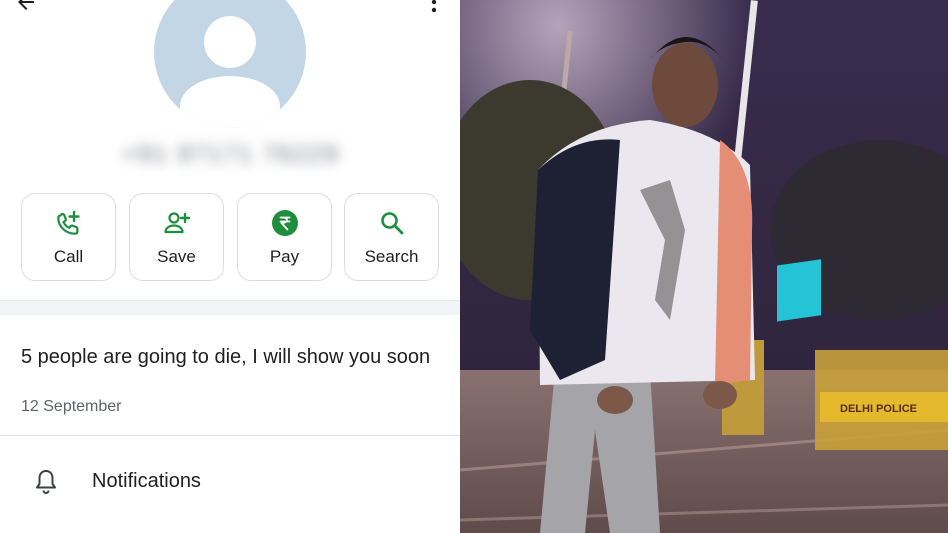 This screenshot has width=948, height=533. What do you see at coordinates (68, 222) in the screenshot?
I see `add-call-icon` at bounding box center [68, 222].